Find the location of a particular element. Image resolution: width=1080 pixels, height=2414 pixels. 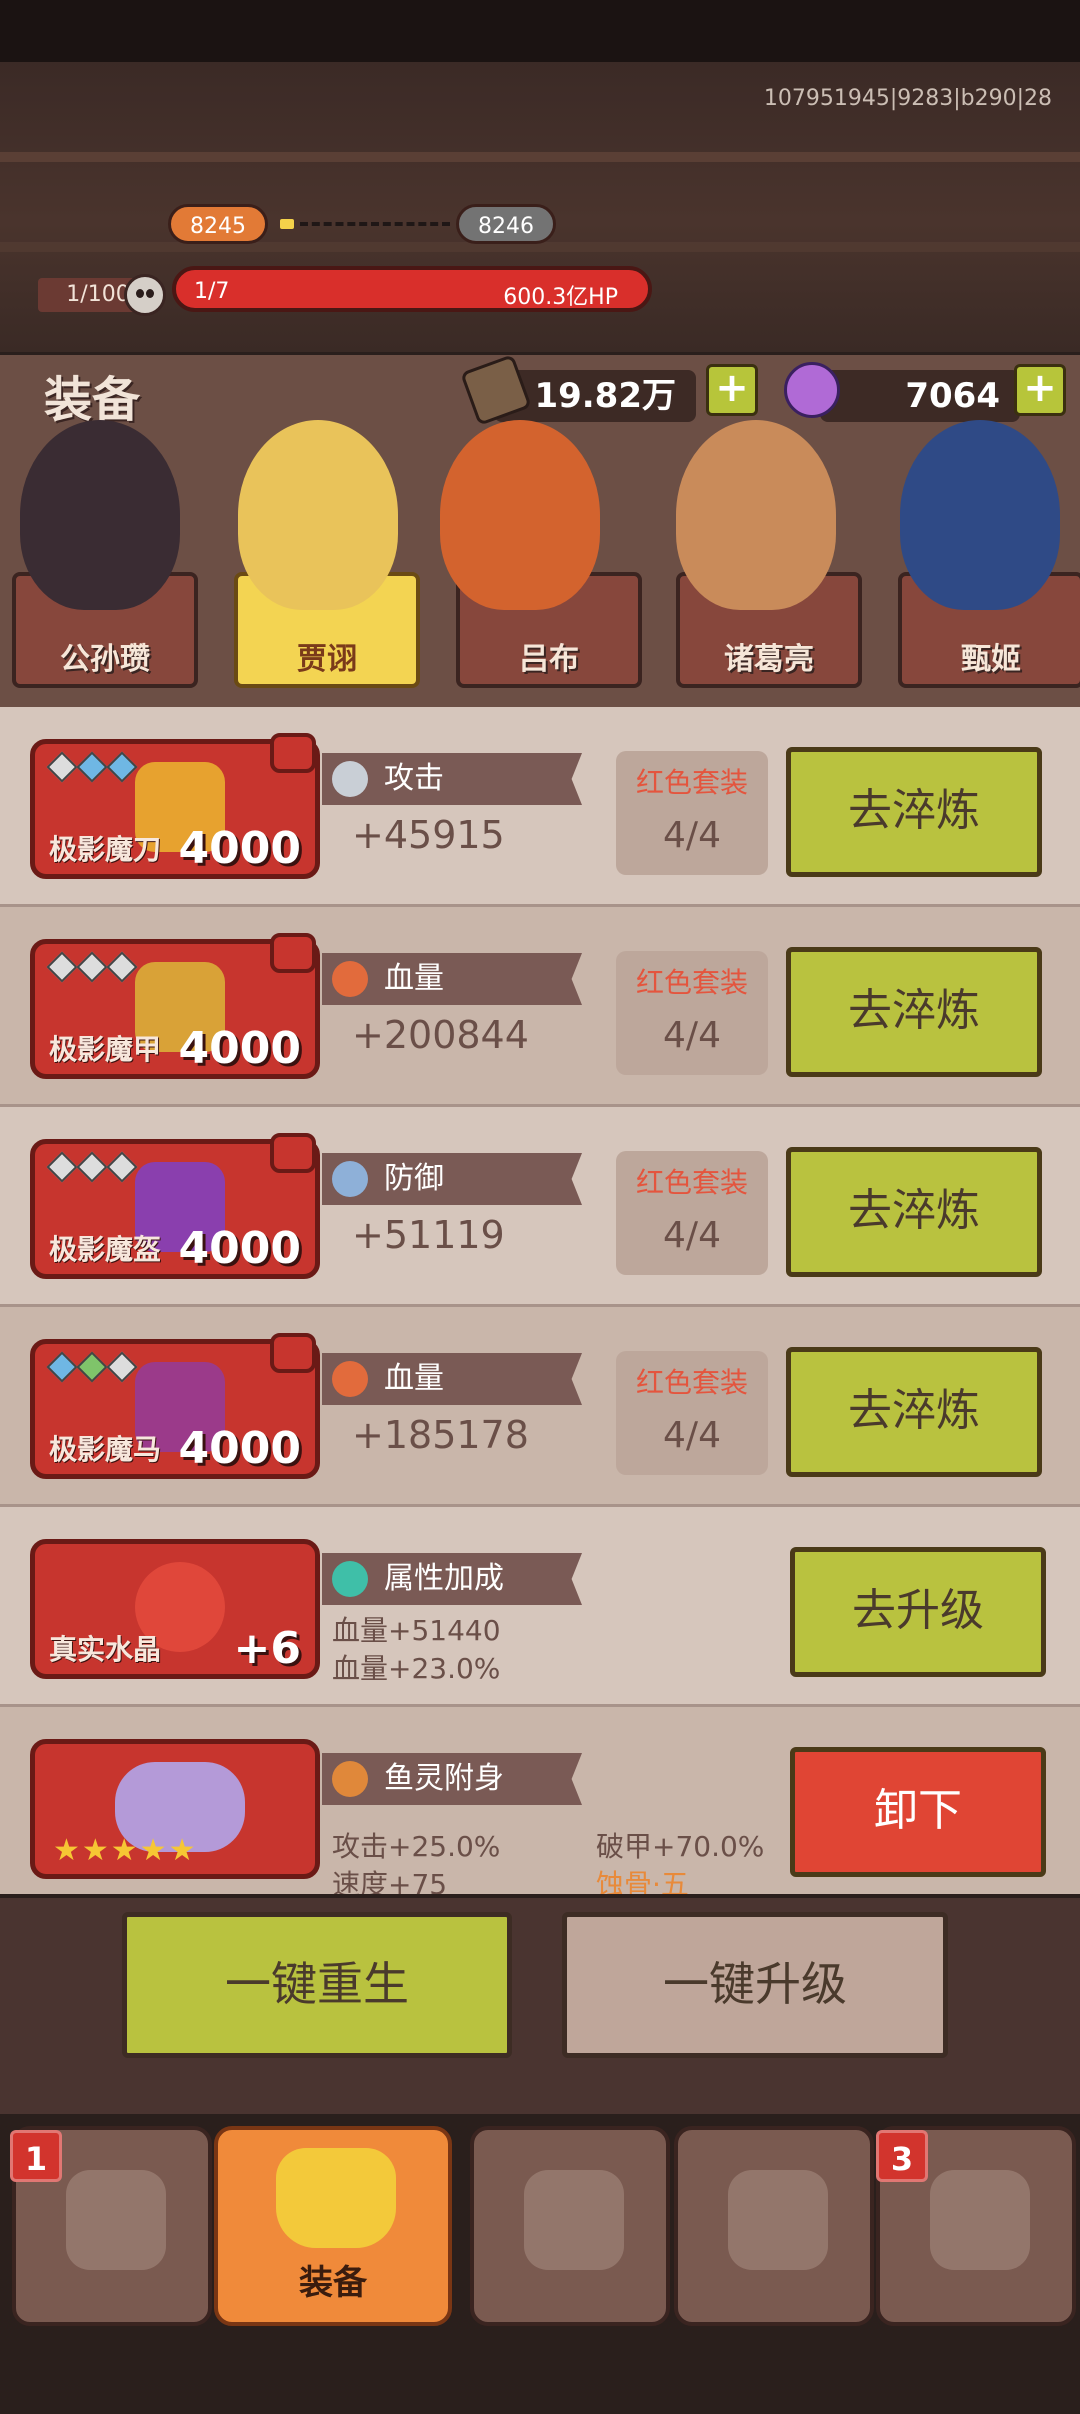

crystal-name: 真实水晶 is located at coordinates (105, 1649).